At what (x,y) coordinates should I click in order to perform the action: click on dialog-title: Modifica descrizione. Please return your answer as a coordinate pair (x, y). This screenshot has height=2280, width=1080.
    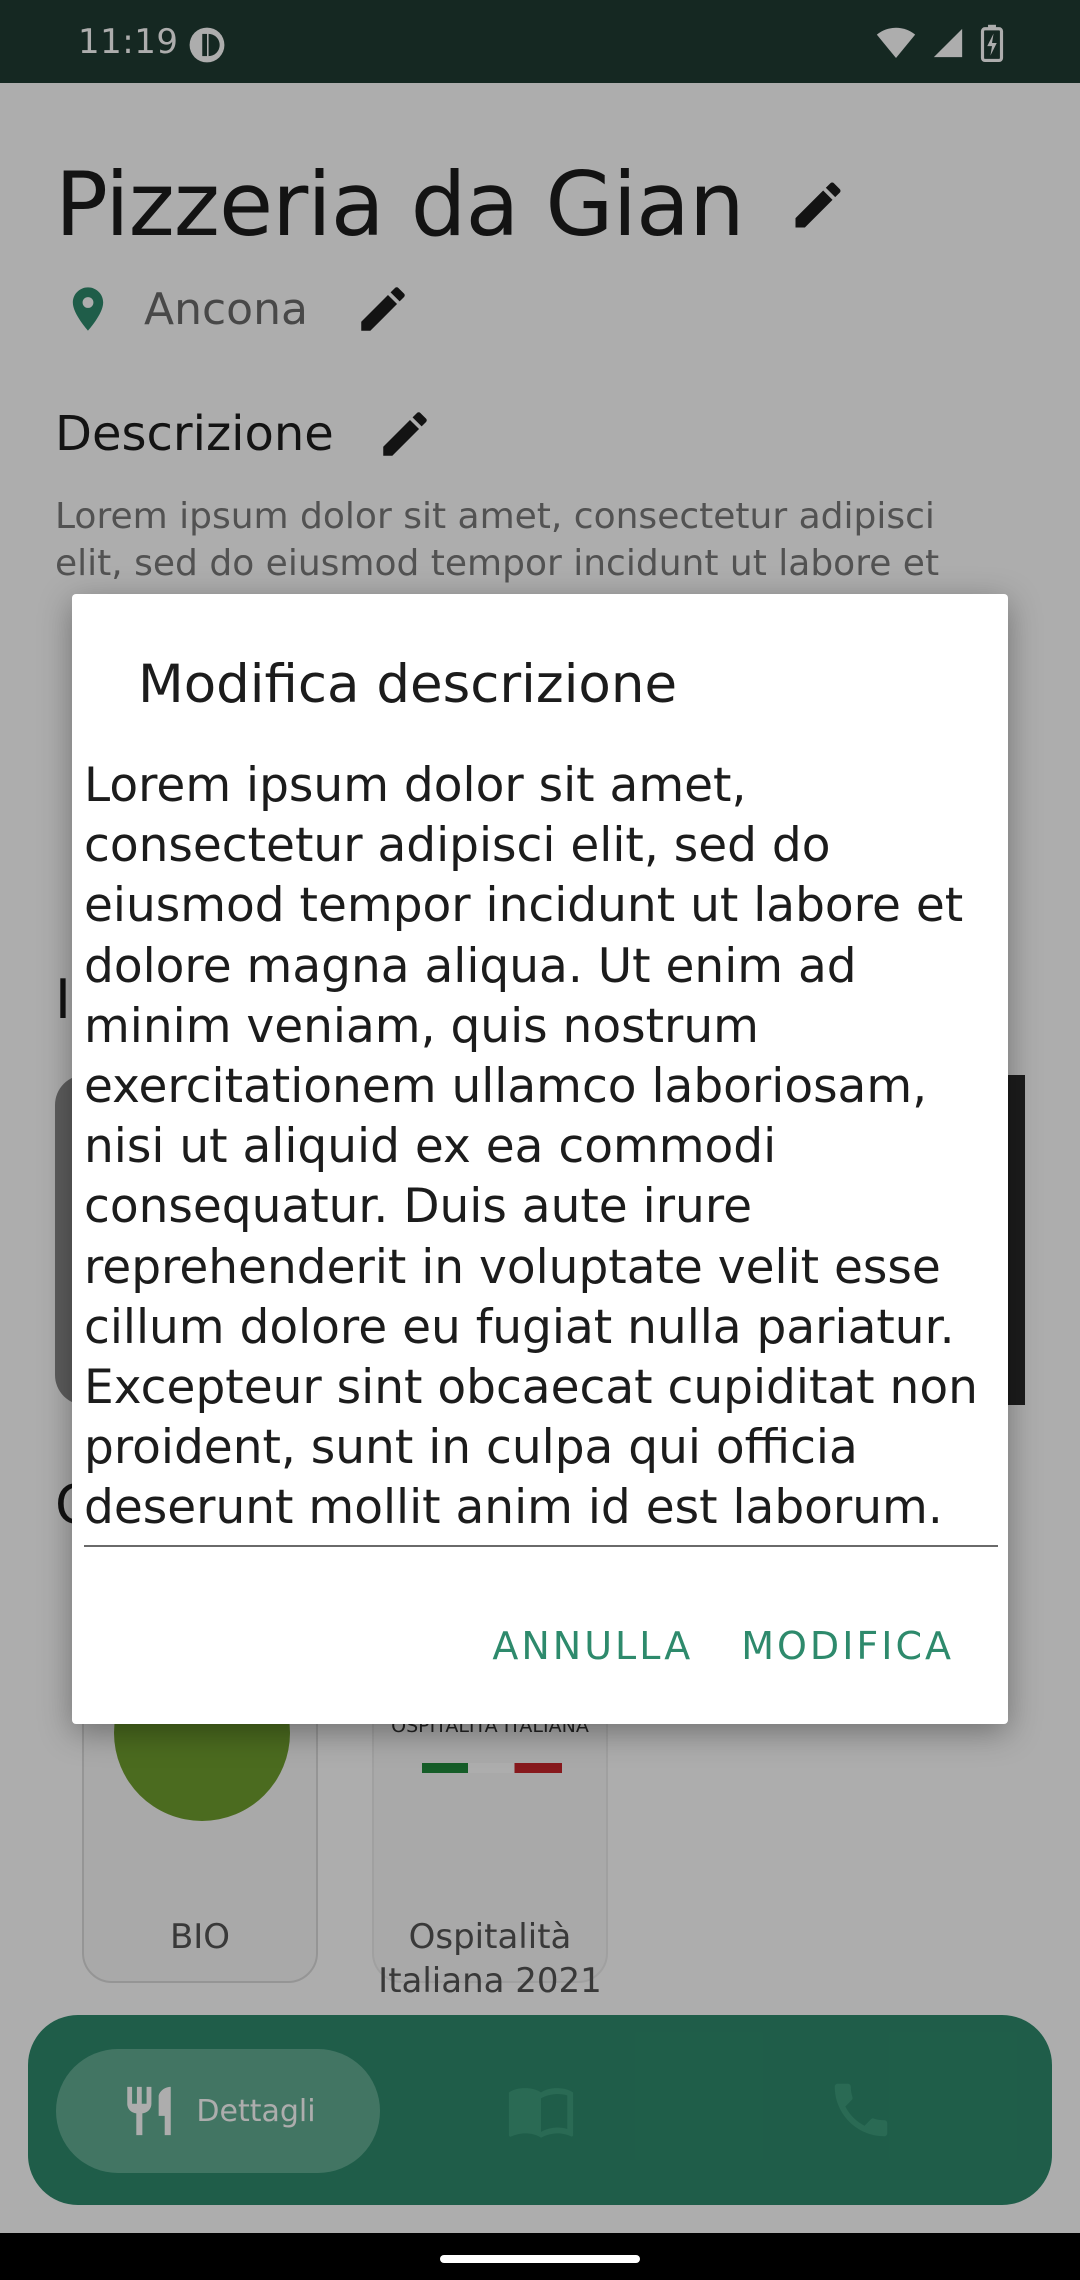
    Looking at the image, I should click on (408, 684).